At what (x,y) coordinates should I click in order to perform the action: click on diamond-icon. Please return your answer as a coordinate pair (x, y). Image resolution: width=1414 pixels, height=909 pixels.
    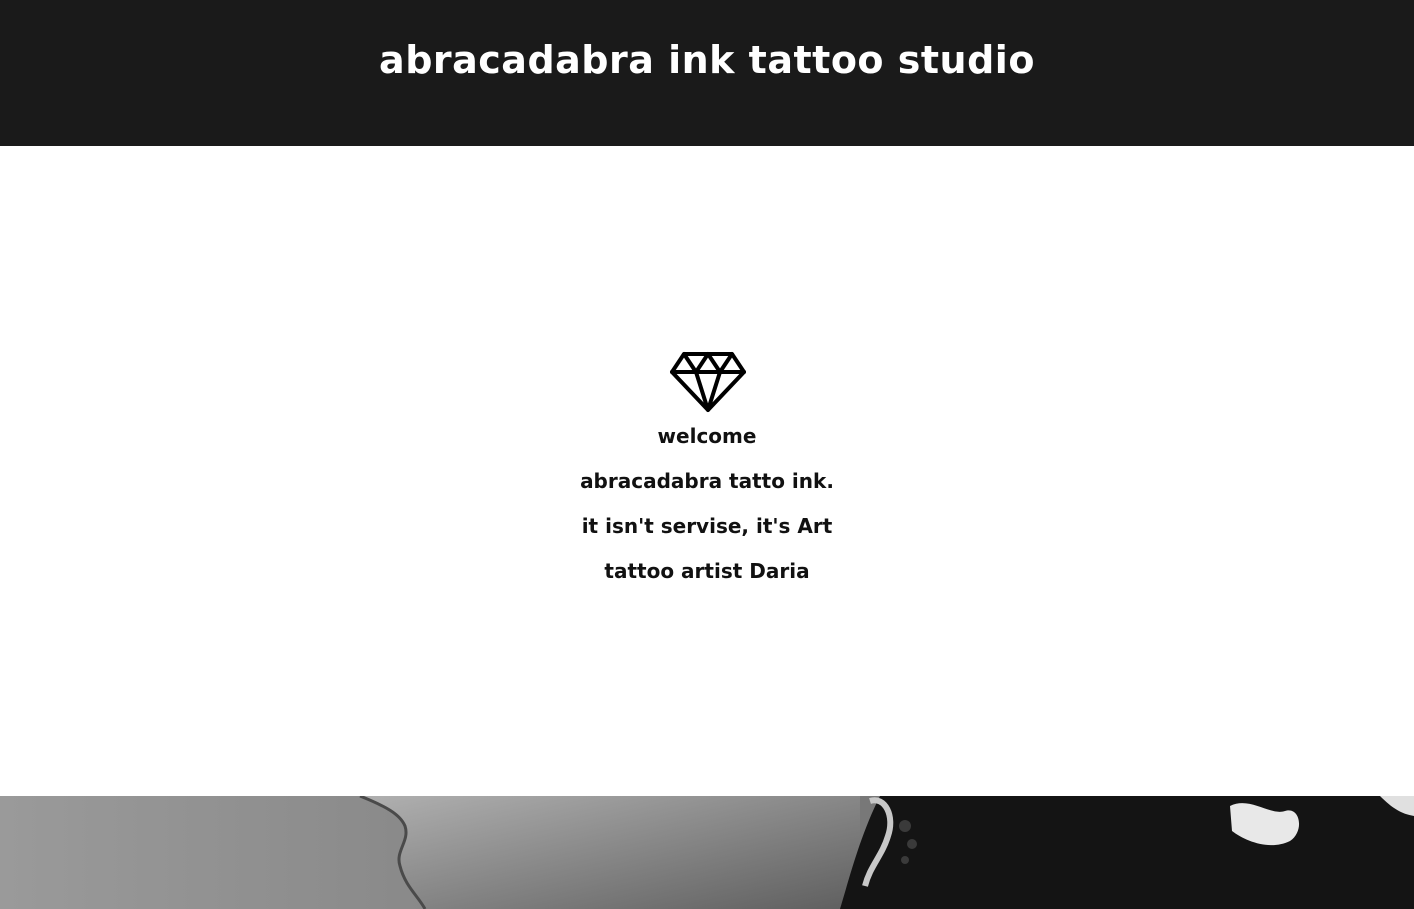
    Looking at the image, I should click on (708, 382).